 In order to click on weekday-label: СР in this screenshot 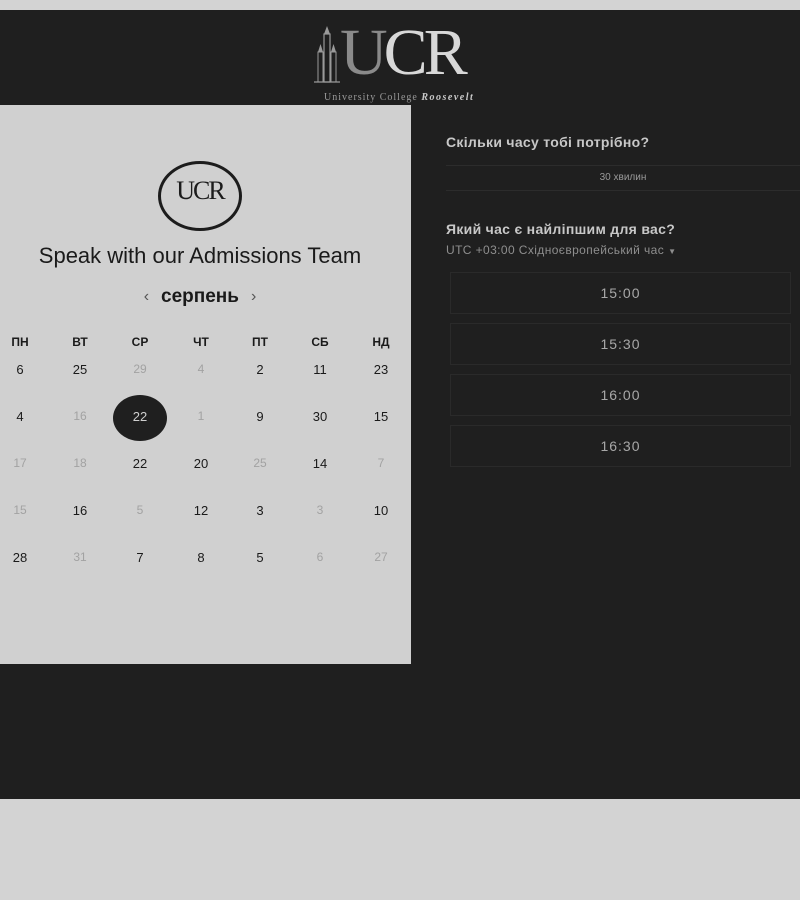, I will do `click(140, 342)`.